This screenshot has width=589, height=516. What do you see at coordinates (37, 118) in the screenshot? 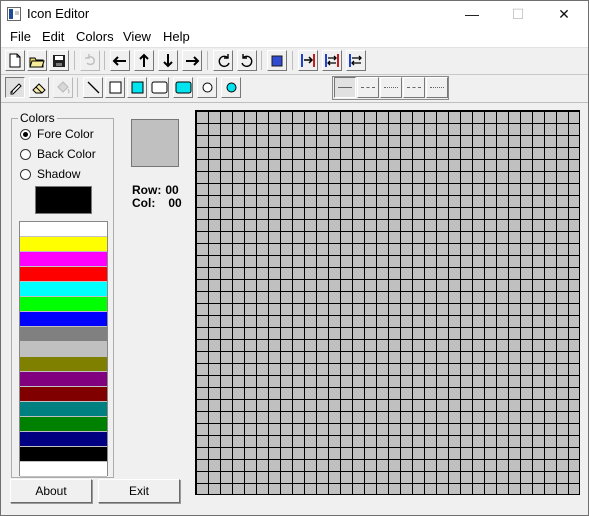
I see `colors-title: Colors` at bounding box center [37, 118].